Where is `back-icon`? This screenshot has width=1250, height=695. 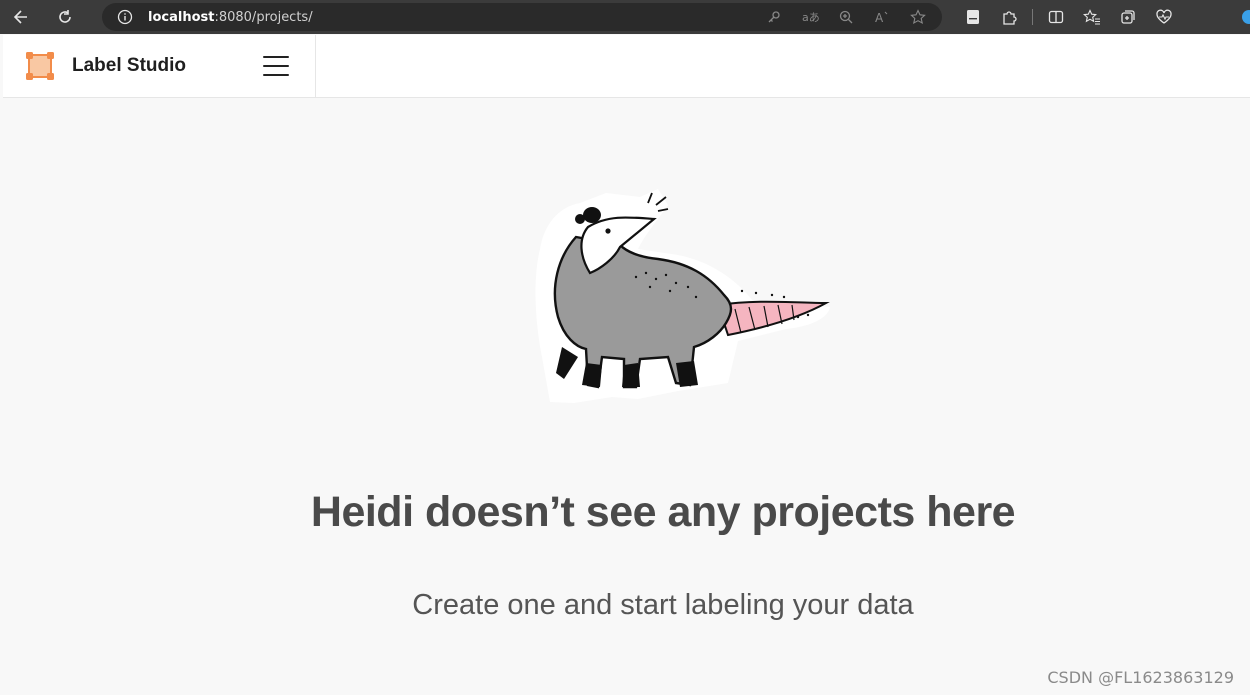
back-icon is located at coordinates (20, 17).